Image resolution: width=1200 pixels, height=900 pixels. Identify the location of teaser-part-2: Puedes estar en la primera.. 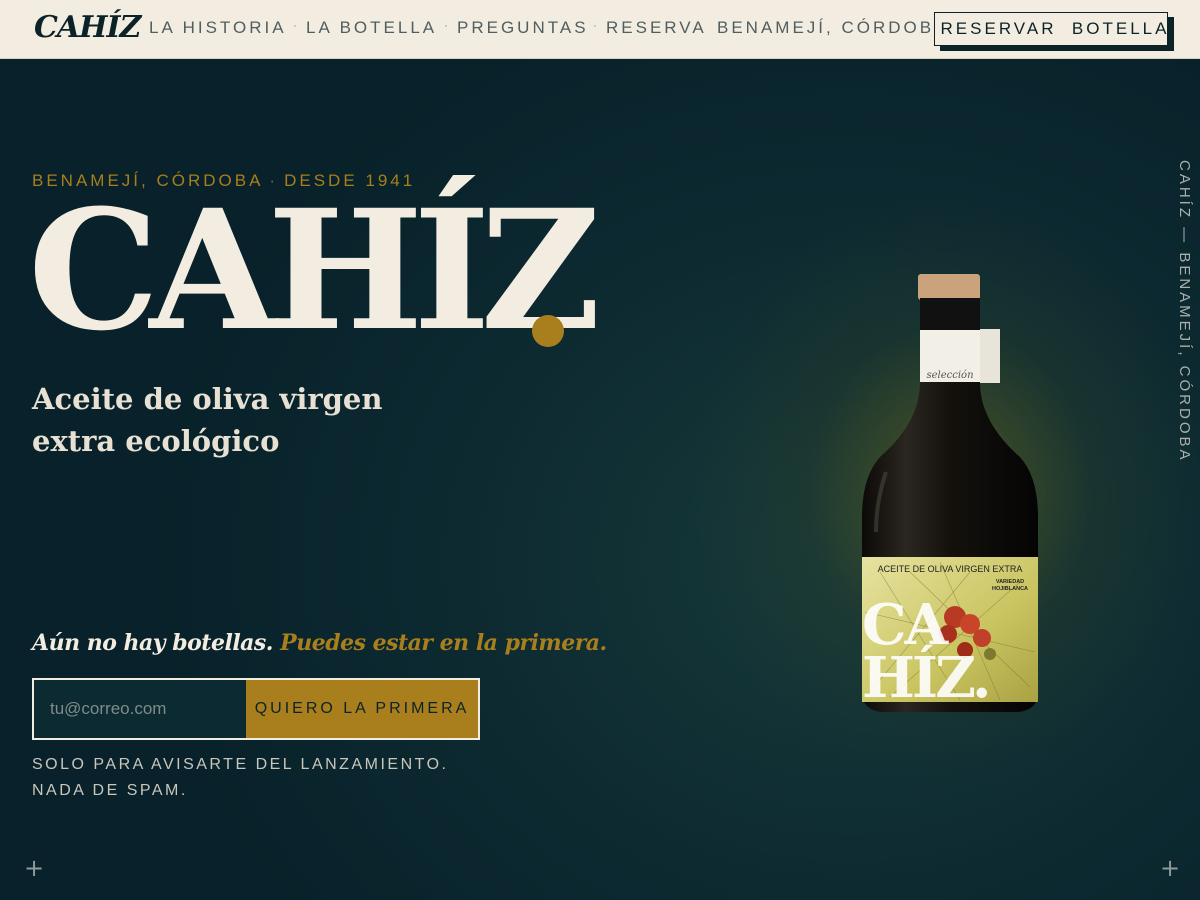
(443, 643).